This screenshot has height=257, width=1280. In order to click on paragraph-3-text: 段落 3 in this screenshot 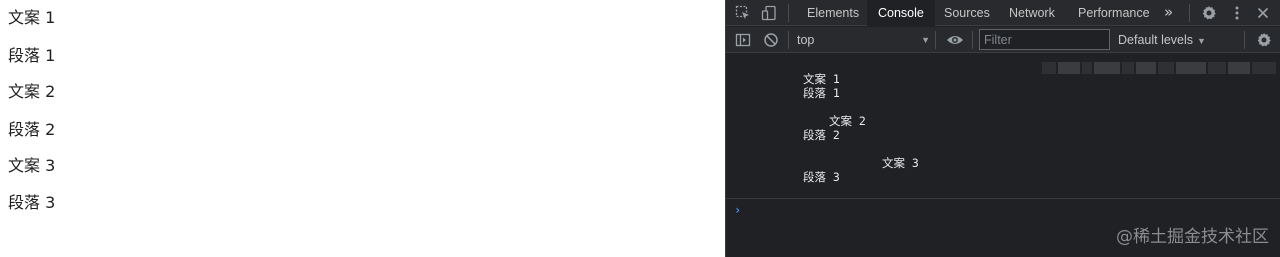, I will do `click(32, 202)`.